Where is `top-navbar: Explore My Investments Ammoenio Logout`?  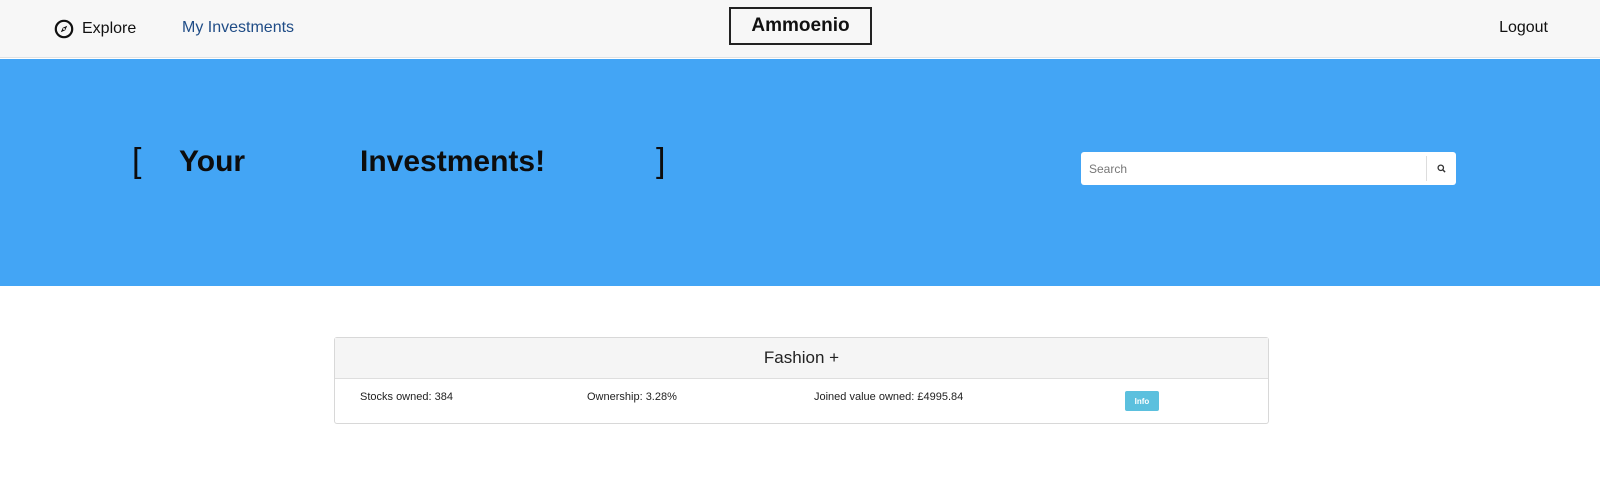
top-navbar: Explore My Investments Ammoenio Logout is located at coordinates (800, 29).